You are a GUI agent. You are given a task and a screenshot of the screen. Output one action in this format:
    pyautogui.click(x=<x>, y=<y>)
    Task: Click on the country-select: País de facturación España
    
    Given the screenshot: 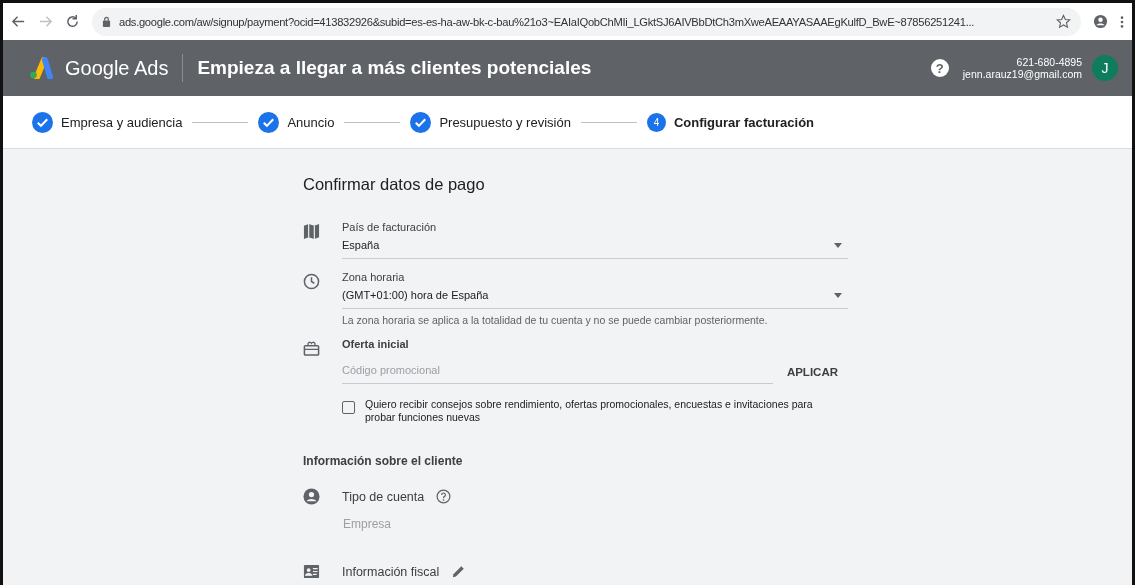 What is the action you would take?
    pyautogui.click(x=595, y=239)
    